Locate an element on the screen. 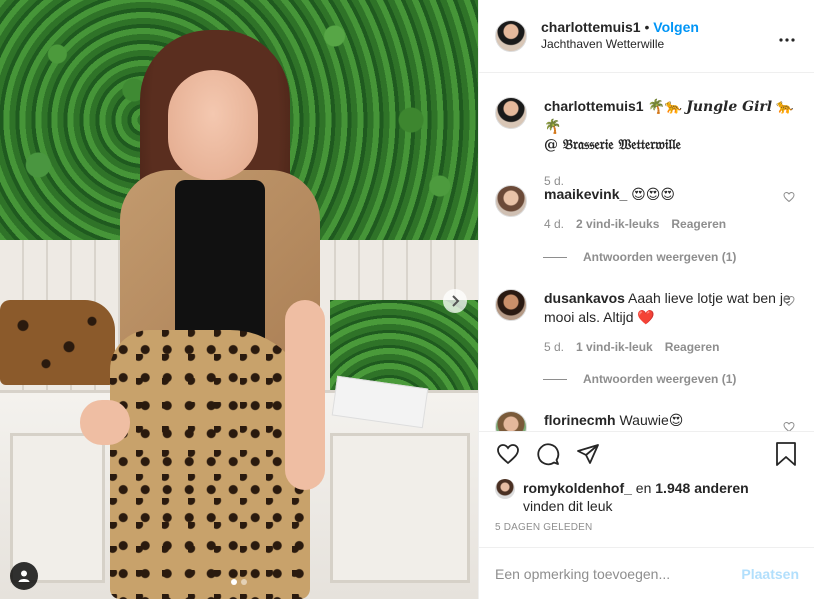 Image resolution: width=814 pixels, height=599 pixels. likes-connector: en is located at coordinates (643, 488).